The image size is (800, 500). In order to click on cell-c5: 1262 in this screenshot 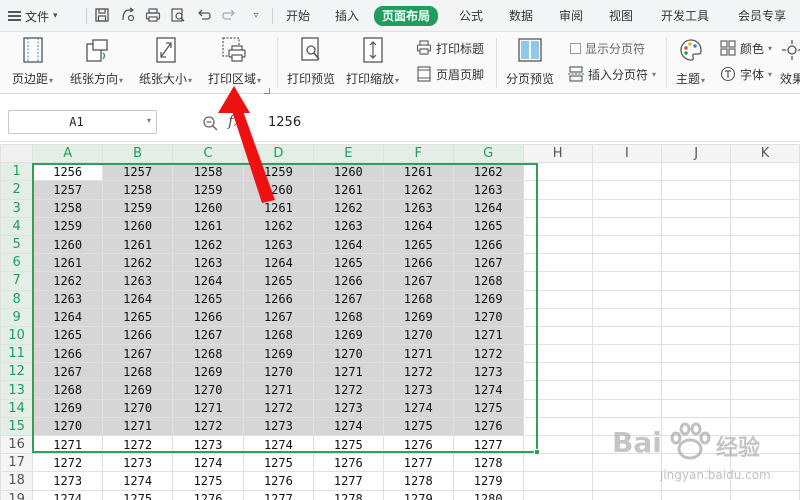, I will do `click(208, 244)`.